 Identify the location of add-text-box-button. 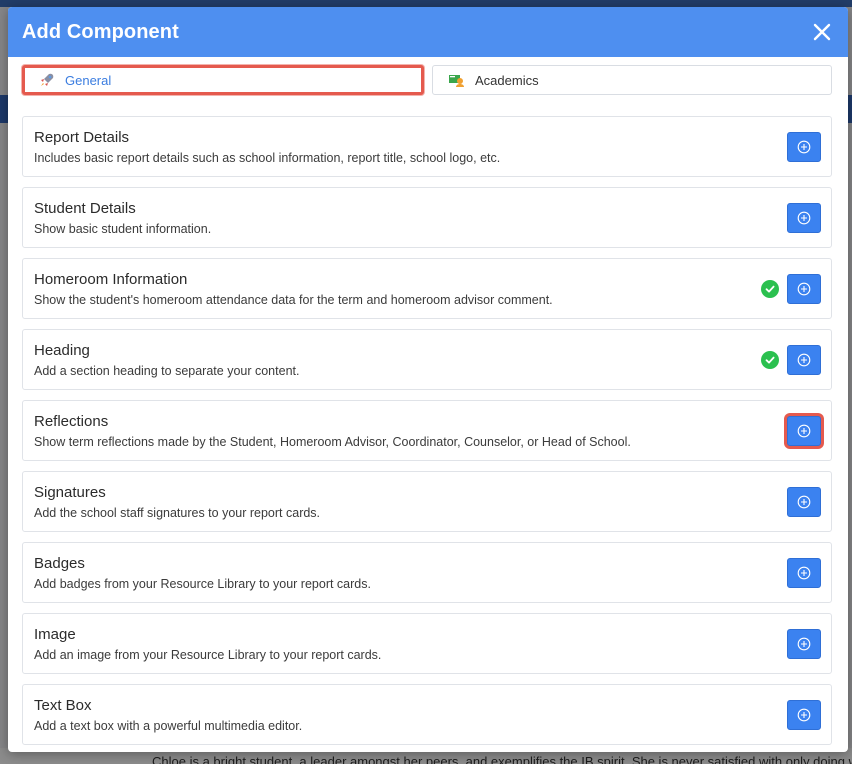
(804, 715).